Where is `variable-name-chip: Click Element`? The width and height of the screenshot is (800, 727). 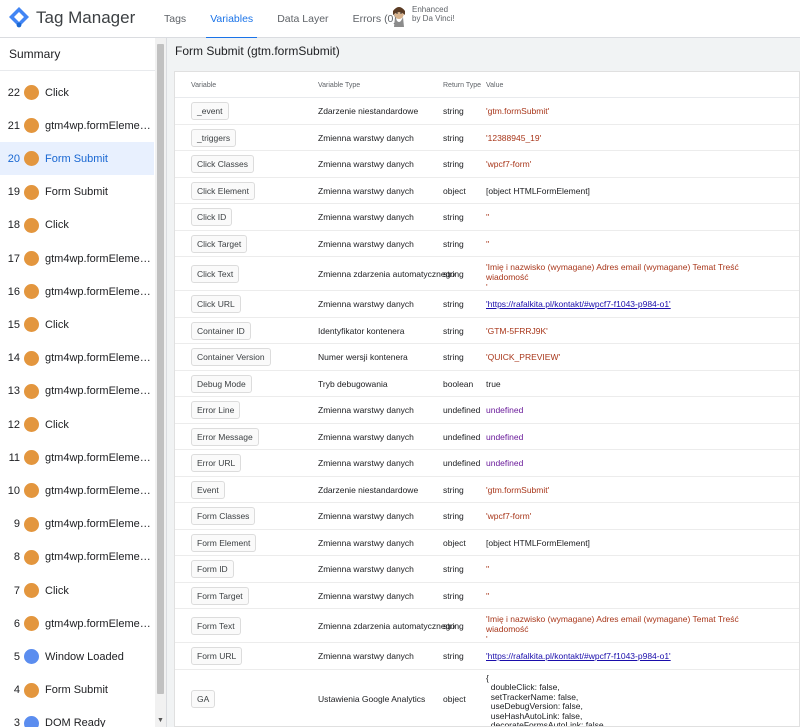 variable-name-chip: Click Element is located at coordinates (223, 190).